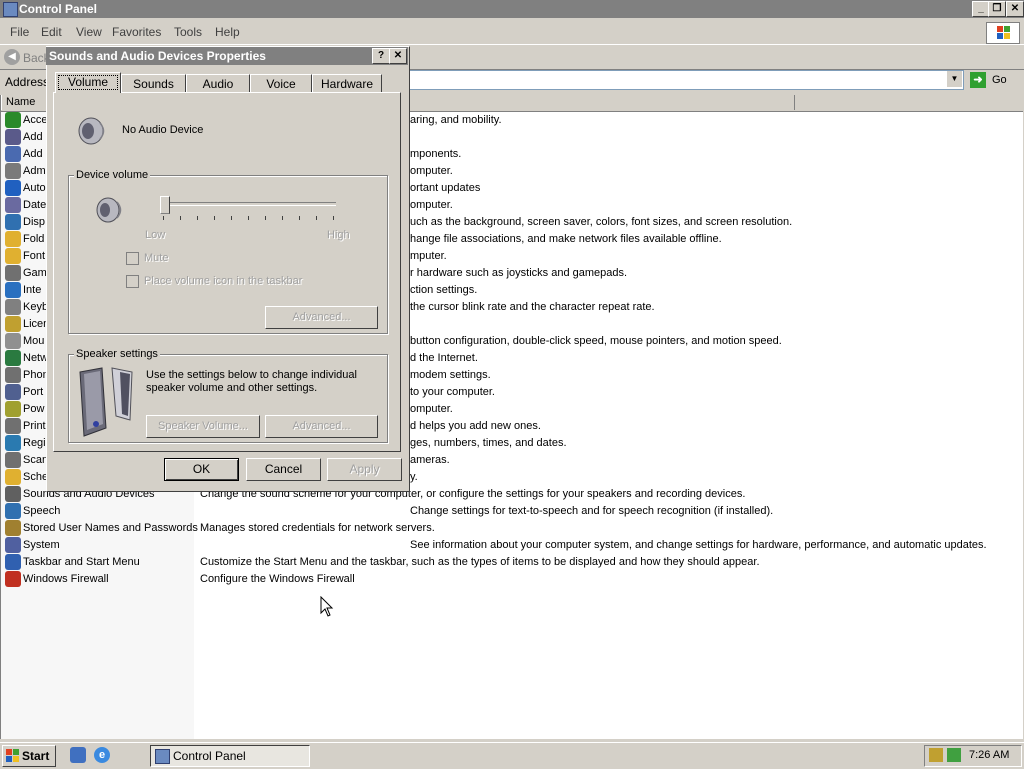  What do you see at coordinates (89, 32) in the screenshot?
I see `menu-view: View` at bounding box center [89, 32].